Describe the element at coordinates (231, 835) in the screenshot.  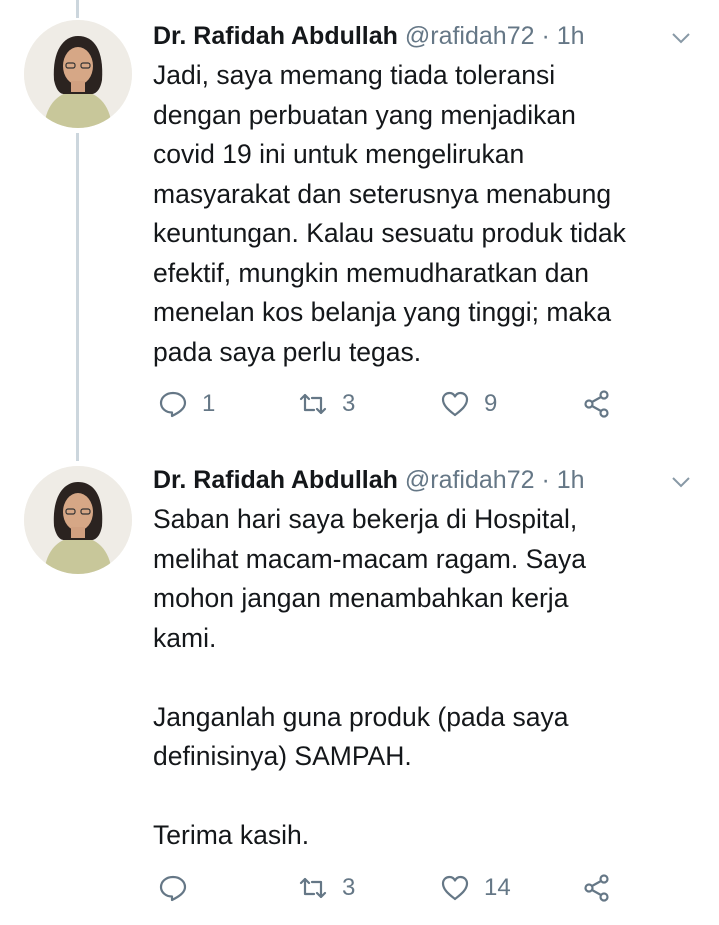
I see `tweet-text-line: Terima kasih.` at that location.